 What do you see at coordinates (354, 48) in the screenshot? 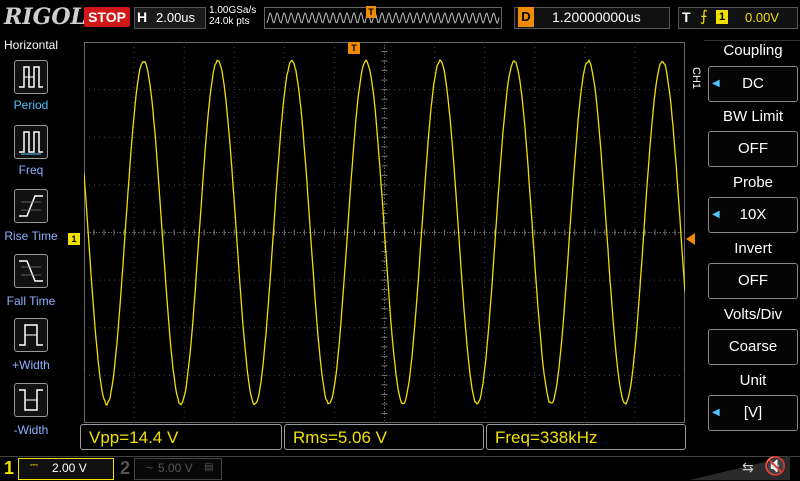
I see `trigger-position-marker: T` at bounding box center [354, 48].